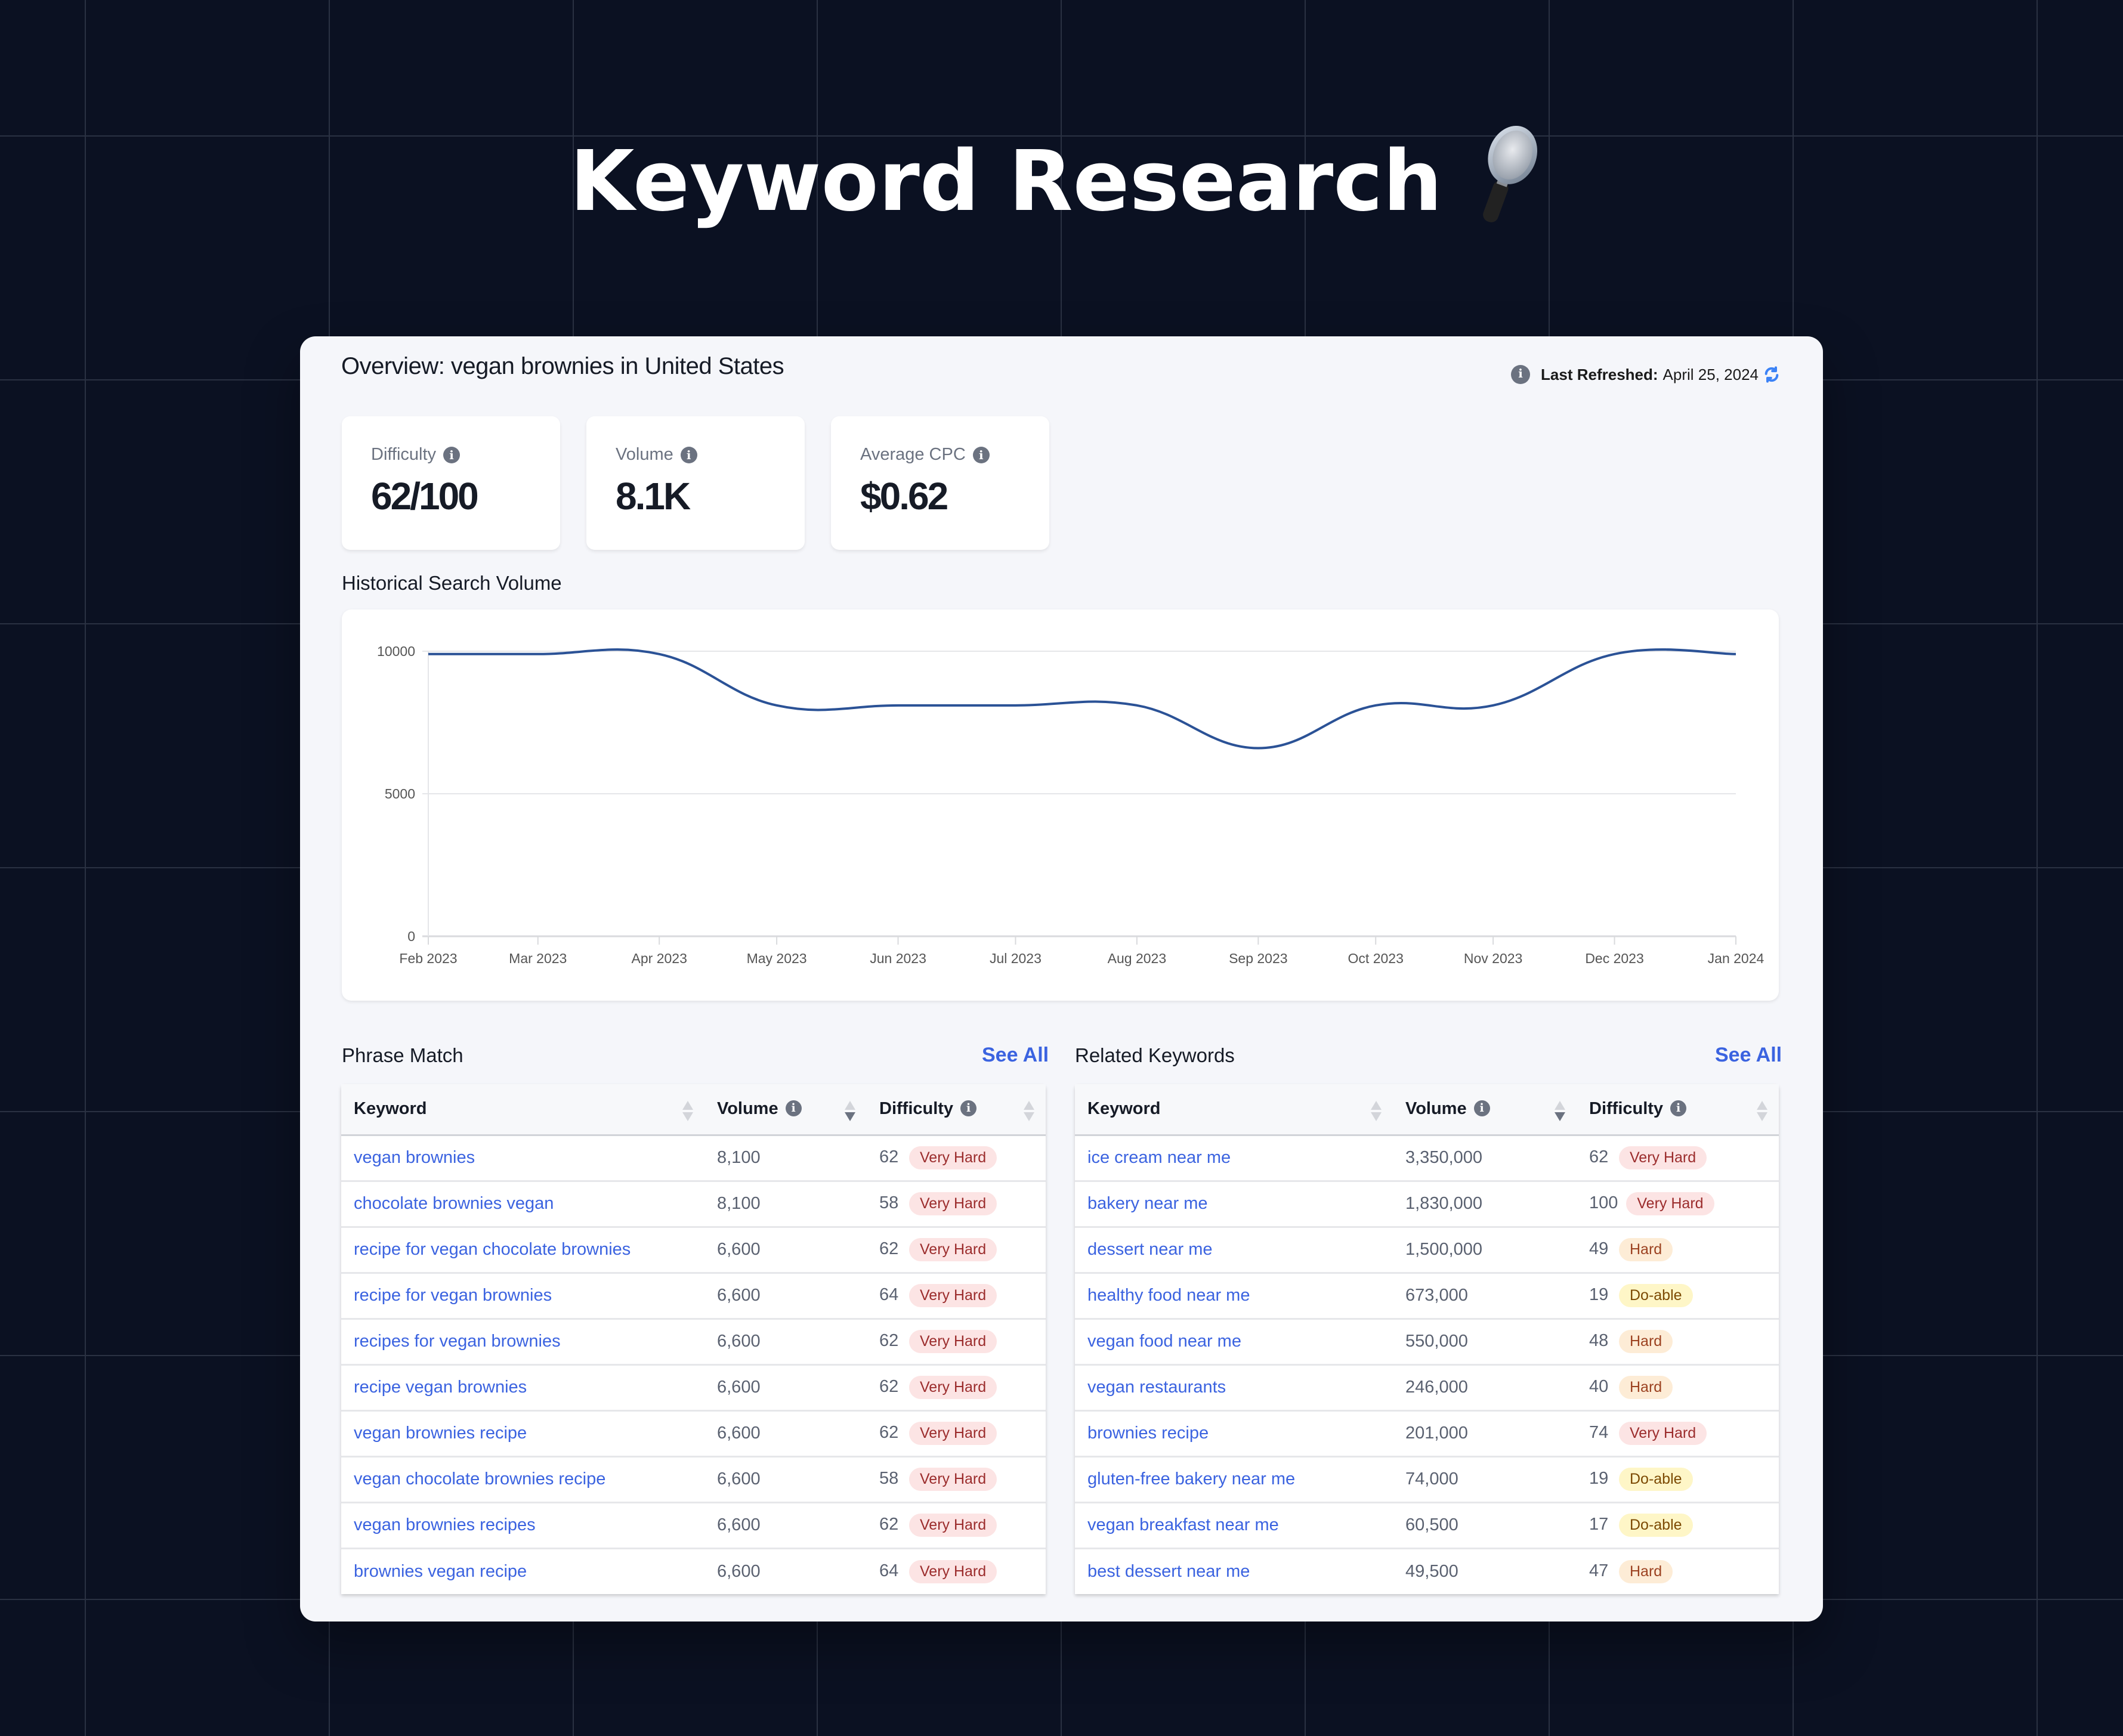 Image resolution: width=2123 pixels, height=1736 pixels. Describe the element at coordinates (440, 1433) in the screenshot. I see `keyword-link: vegan brownies recipe` at that location.